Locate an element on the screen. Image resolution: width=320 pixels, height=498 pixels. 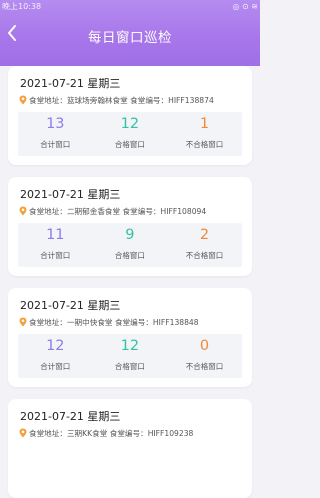
stat-fail-value: 2 is located at coordinates (204, 235).